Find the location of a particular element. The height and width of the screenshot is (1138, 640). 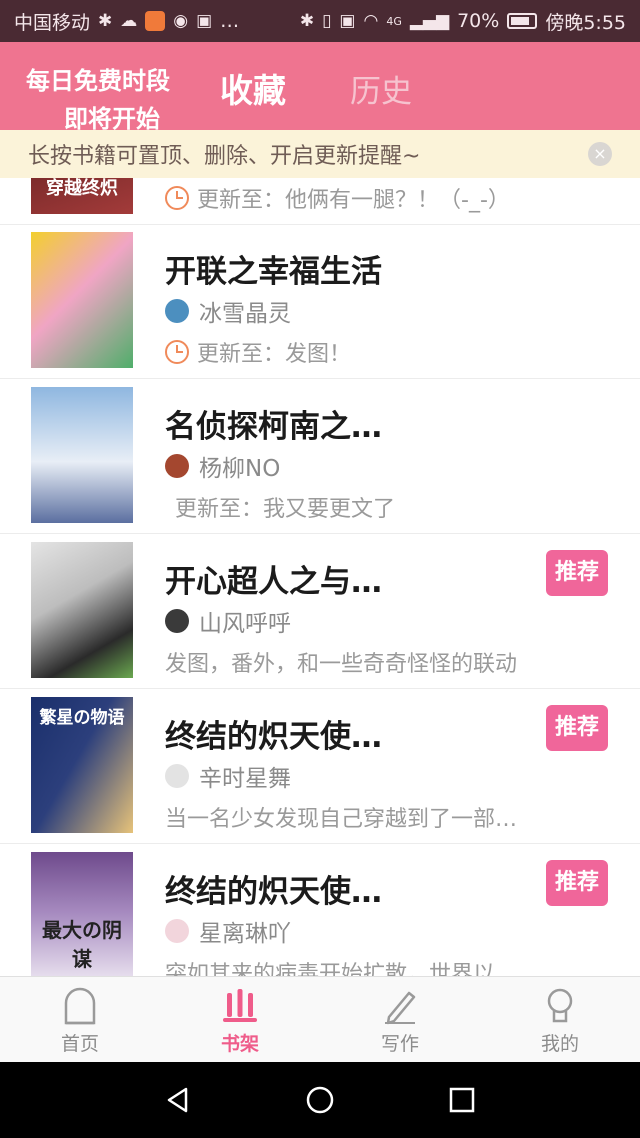

bookshelf-icon is located at coordinates (240, 1005).